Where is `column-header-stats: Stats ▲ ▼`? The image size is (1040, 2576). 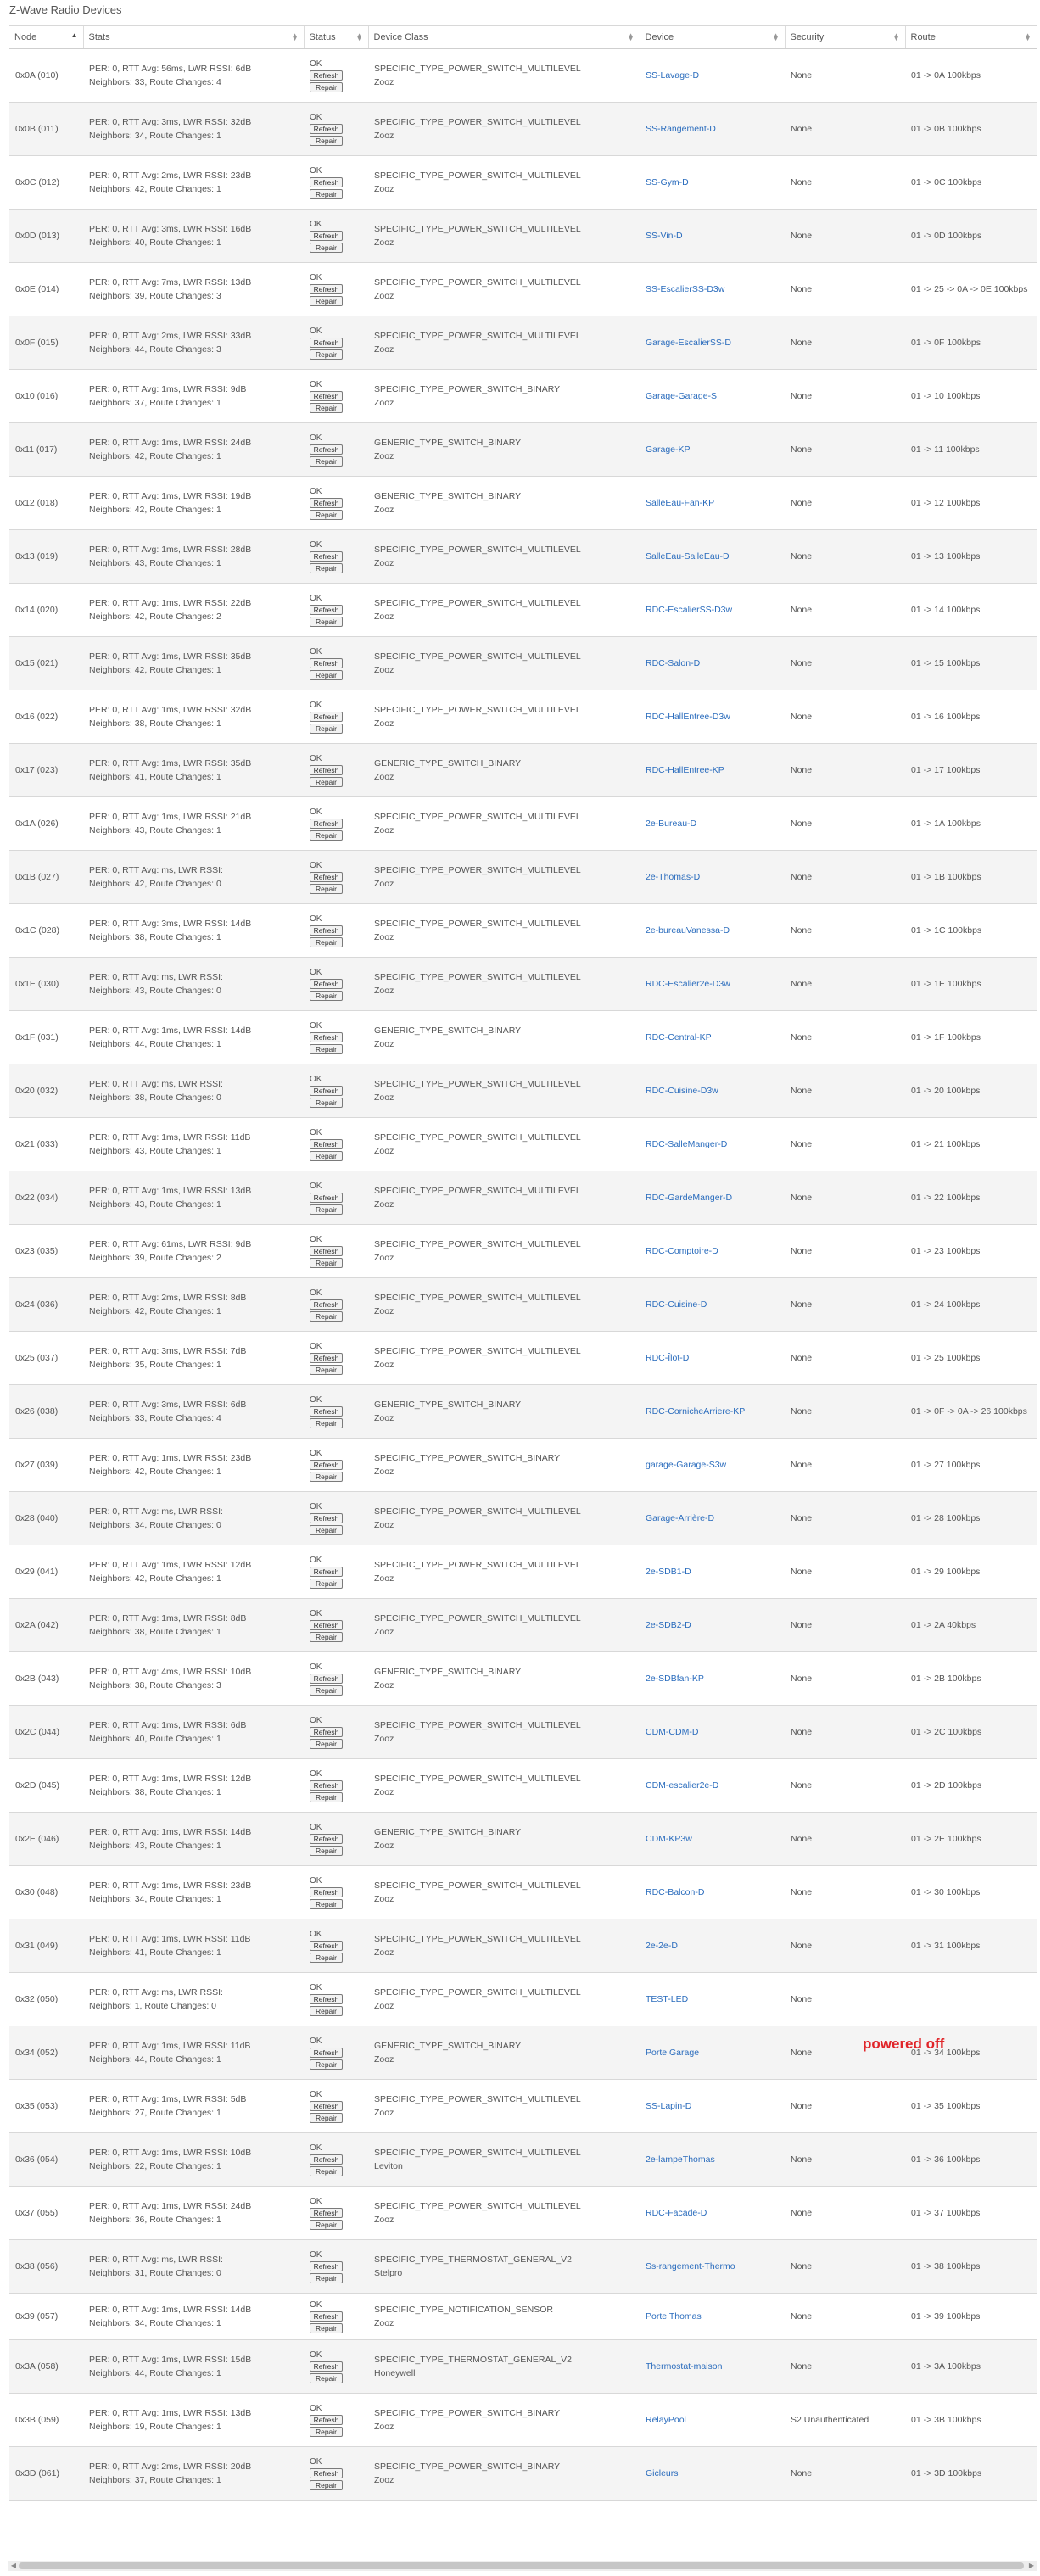 column-header-stats: Stats ▲ ▼ is located at coordinates (194, 37).